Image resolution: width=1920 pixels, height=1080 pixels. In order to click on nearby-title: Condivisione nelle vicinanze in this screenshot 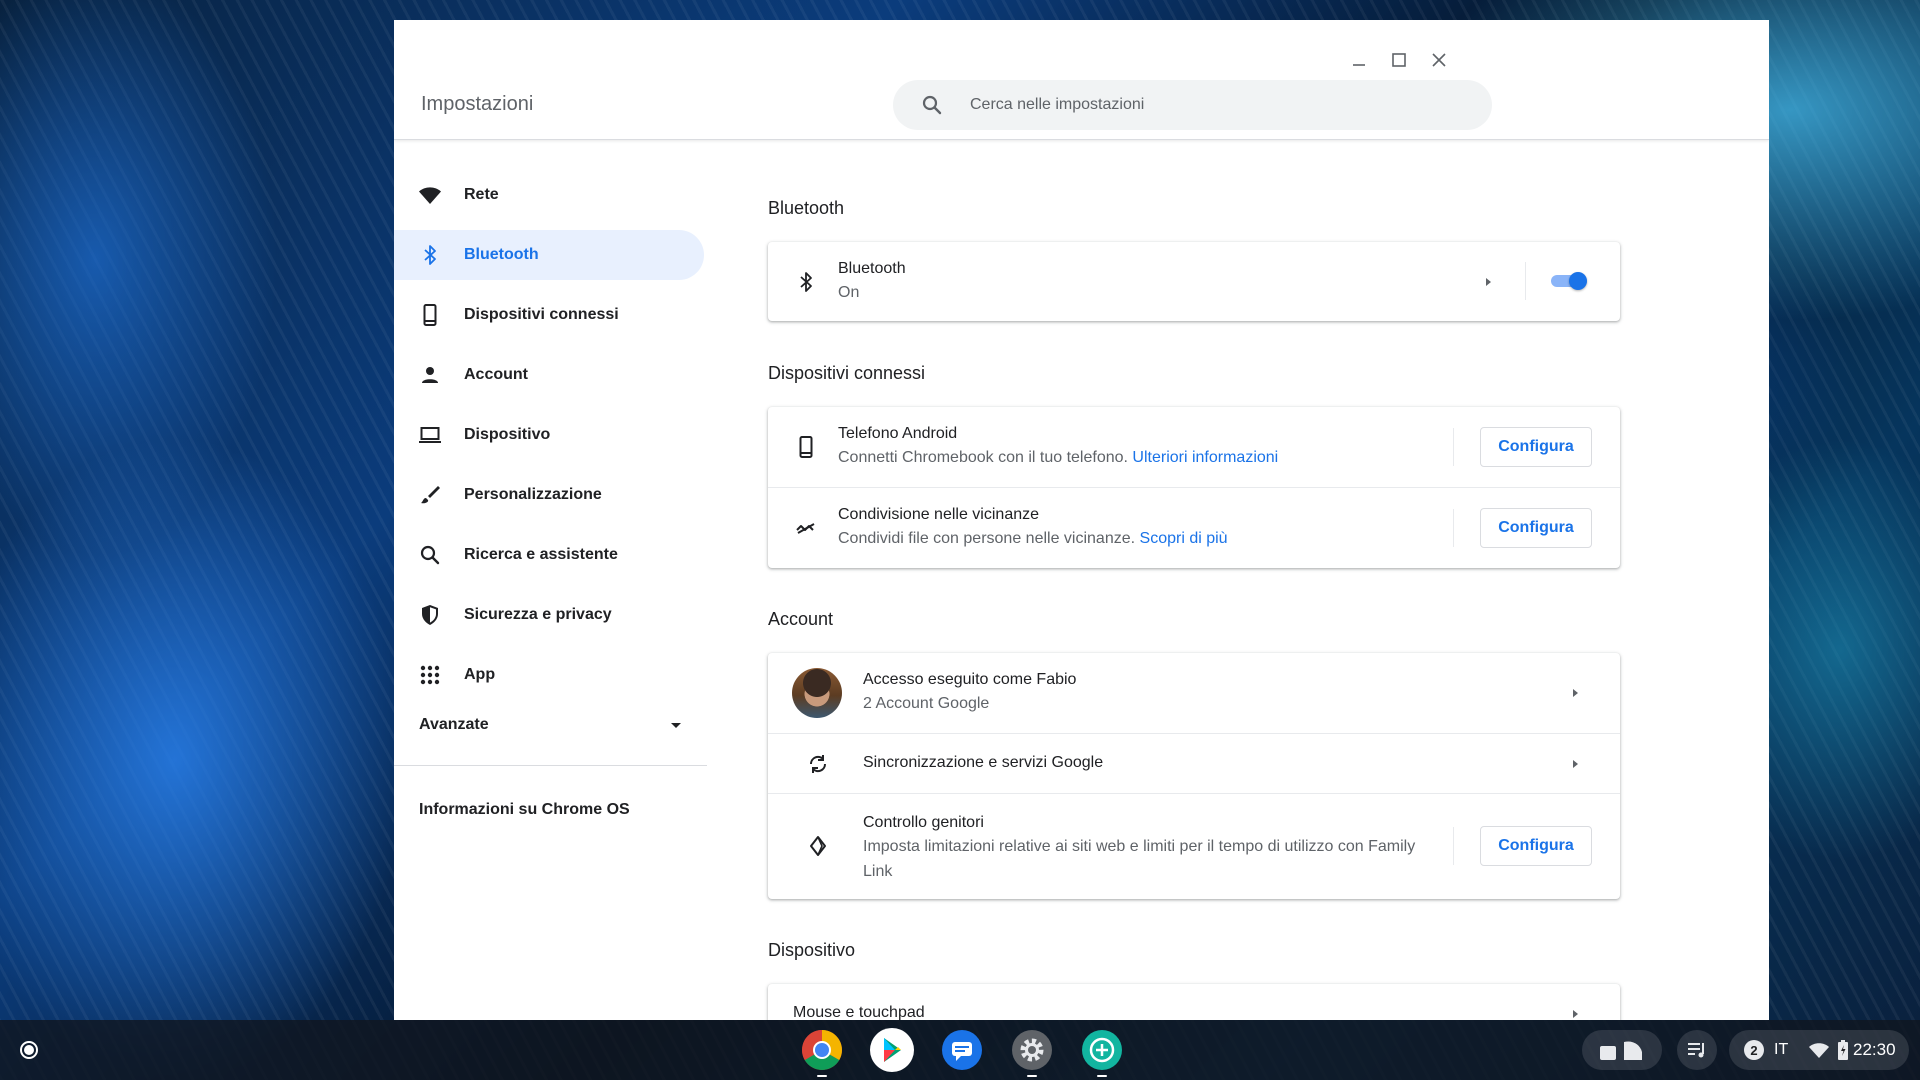, I will do `click(939, 514)`.